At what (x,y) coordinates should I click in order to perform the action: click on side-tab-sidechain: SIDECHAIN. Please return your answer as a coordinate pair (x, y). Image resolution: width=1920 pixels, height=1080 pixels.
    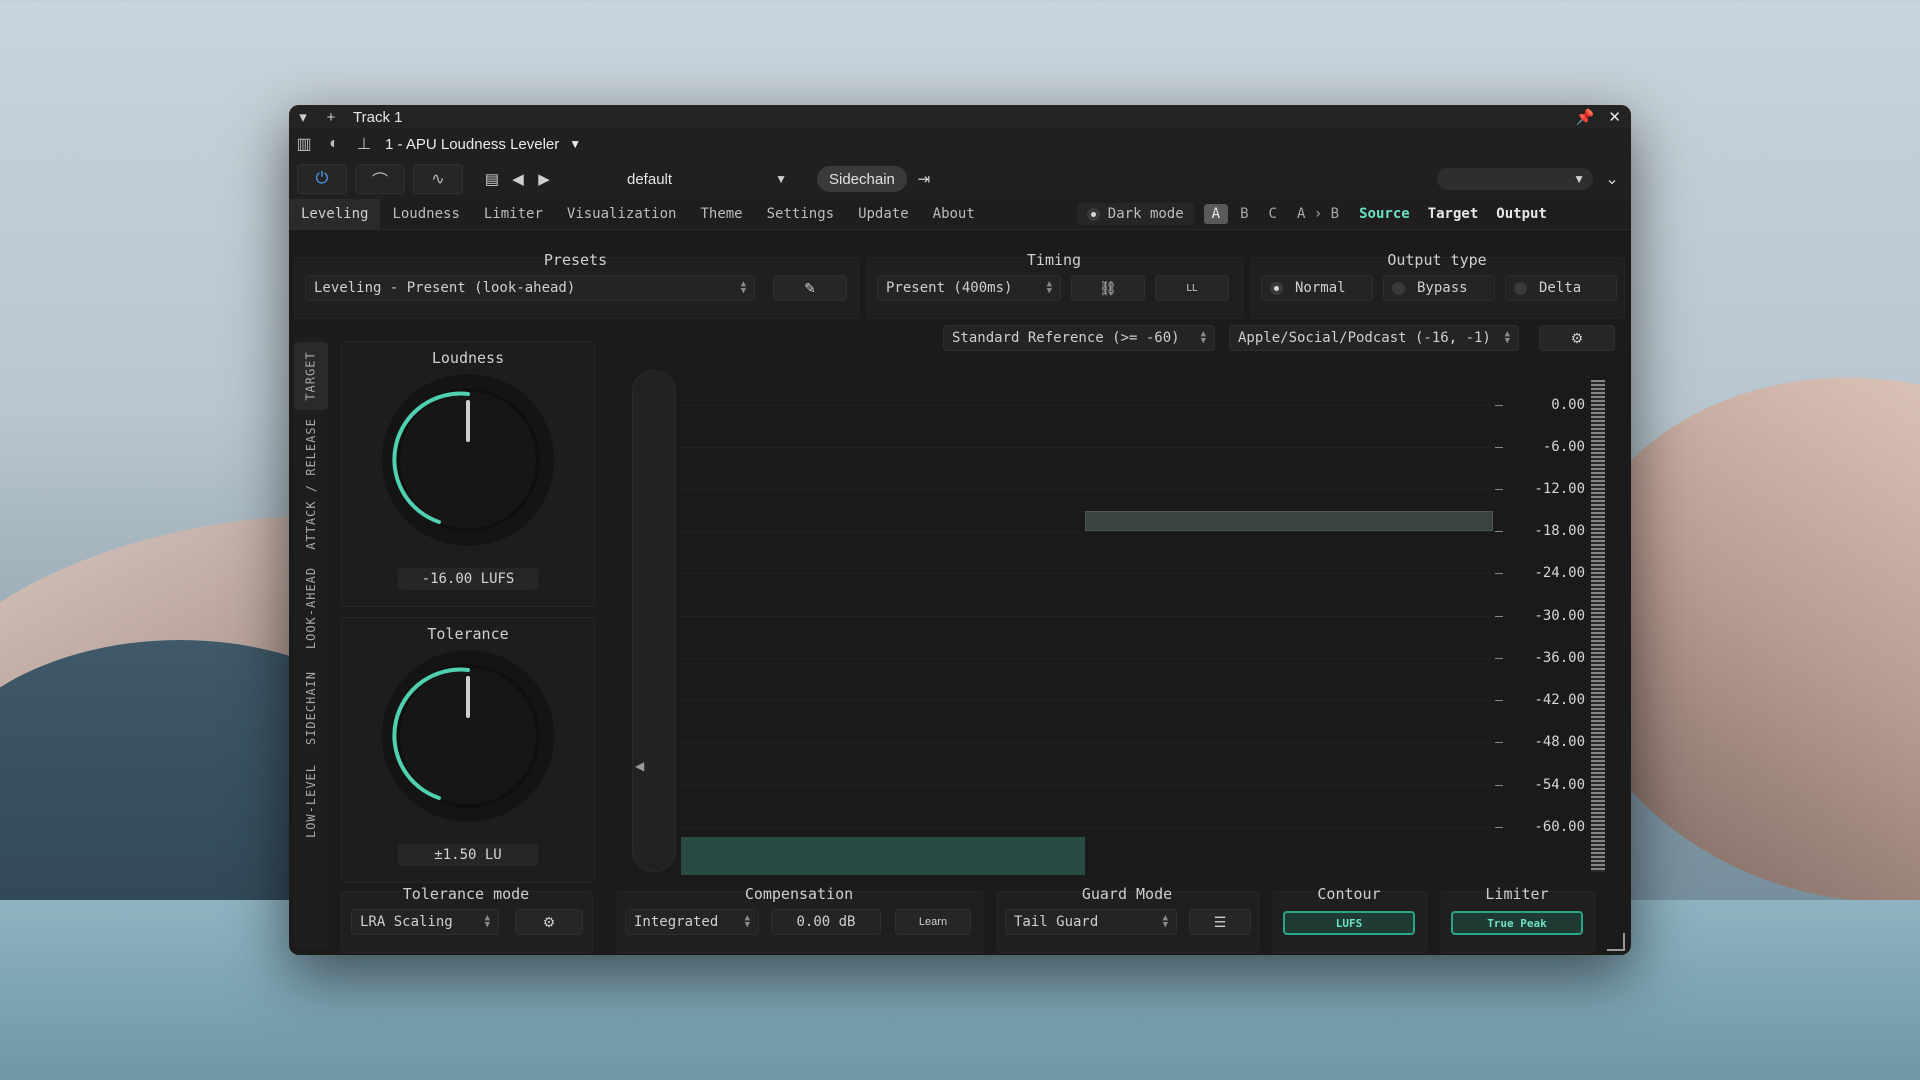
    Looking at the image, I should click on (311, 708).